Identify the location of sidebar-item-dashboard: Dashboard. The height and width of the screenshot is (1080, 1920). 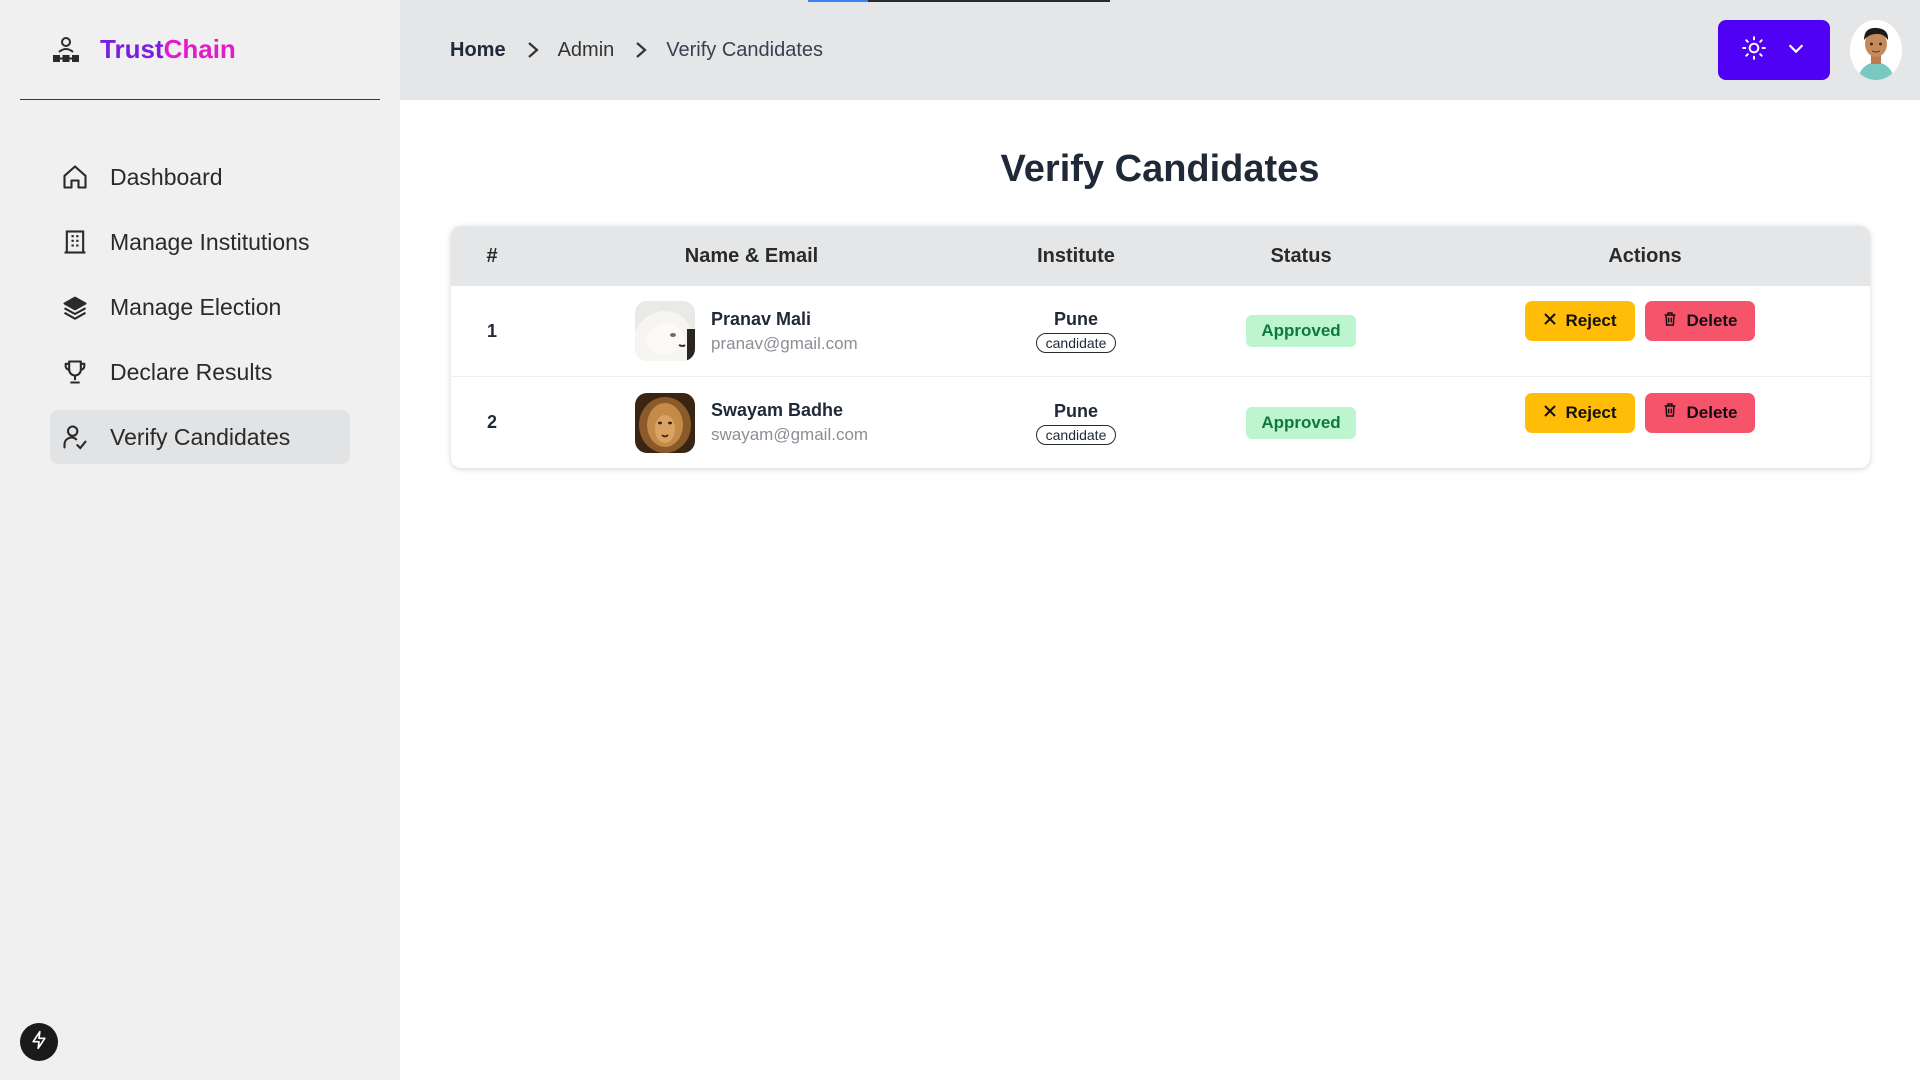
(200, 177).